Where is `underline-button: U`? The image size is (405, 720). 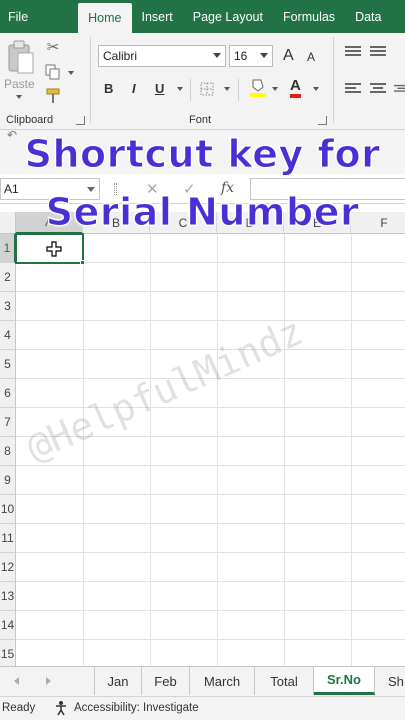 underline-button: U is located at coordinates (159, 88).